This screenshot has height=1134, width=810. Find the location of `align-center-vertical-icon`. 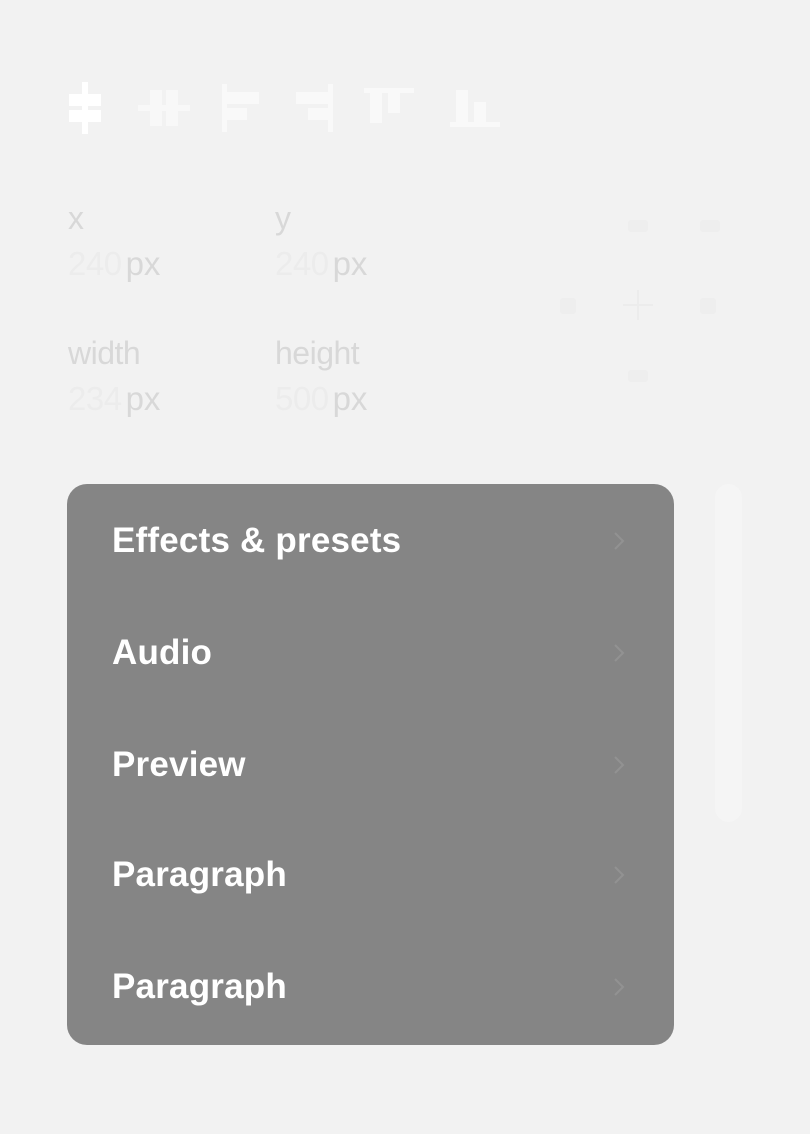

align-center-vertical-icon is located at coordinates (164, 108).